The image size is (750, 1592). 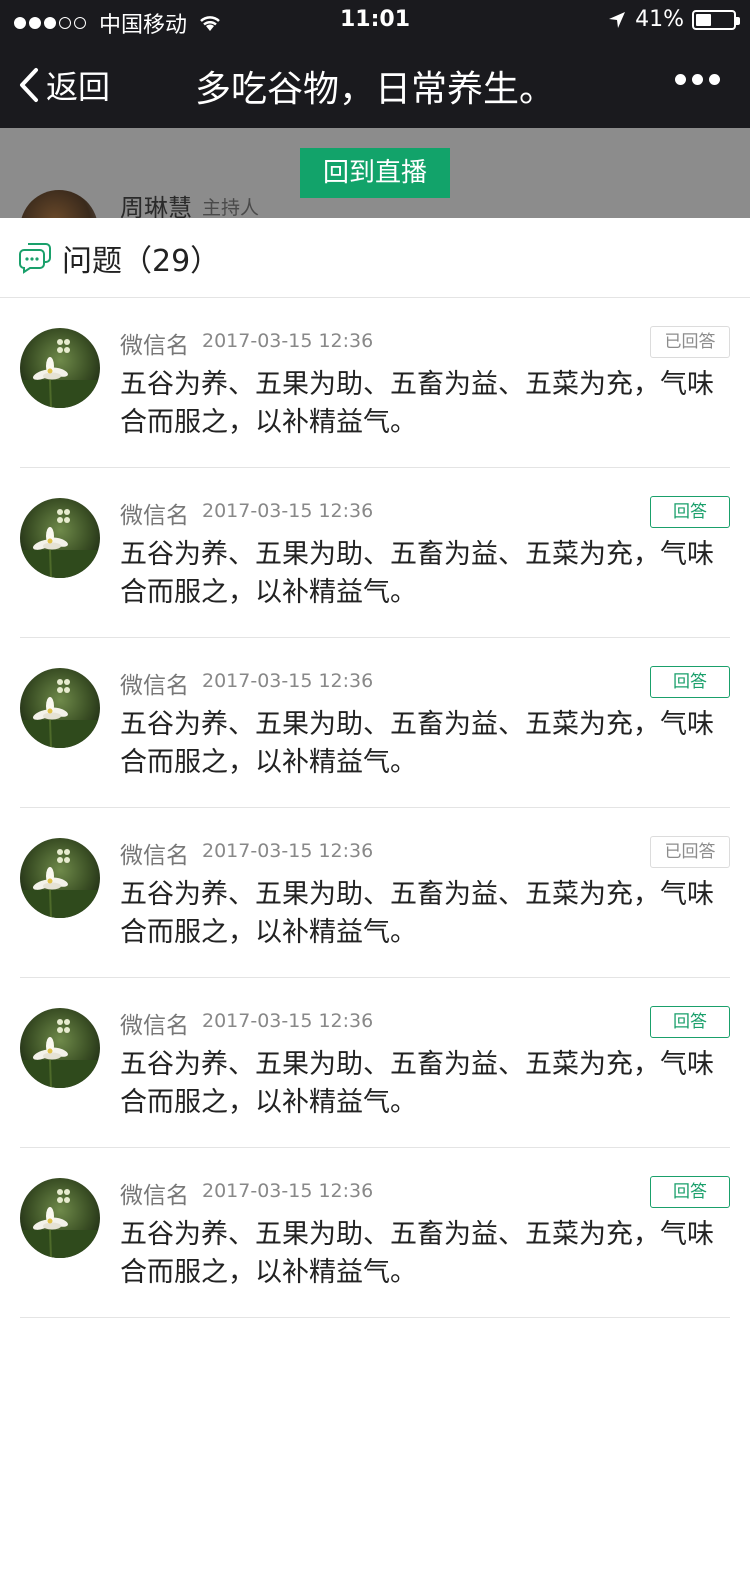 I want to click on questions-header: 问题（29）, so click(x=375, y=258).